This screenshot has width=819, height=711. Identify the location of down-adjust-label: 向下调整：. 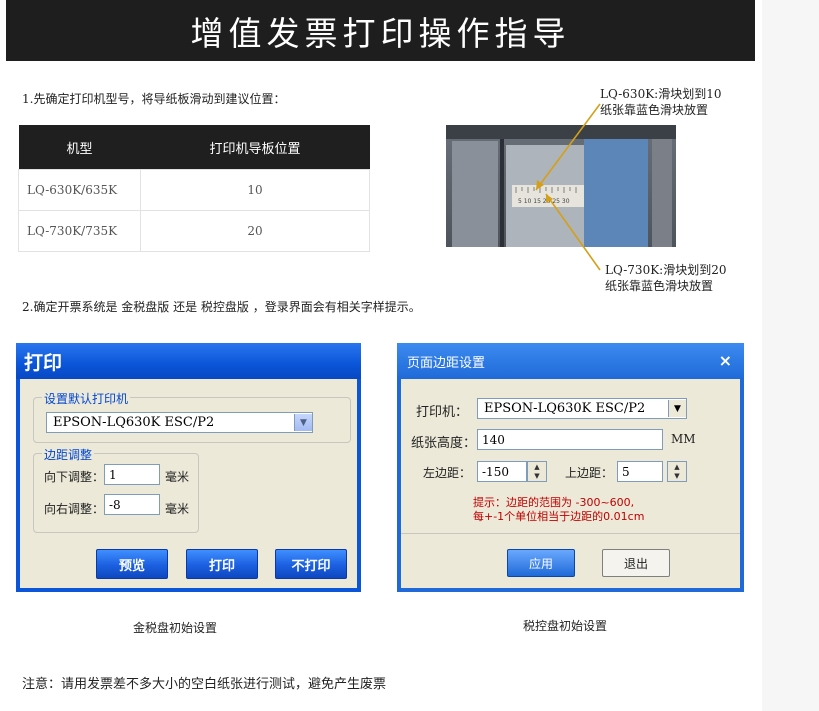
(74, 477).